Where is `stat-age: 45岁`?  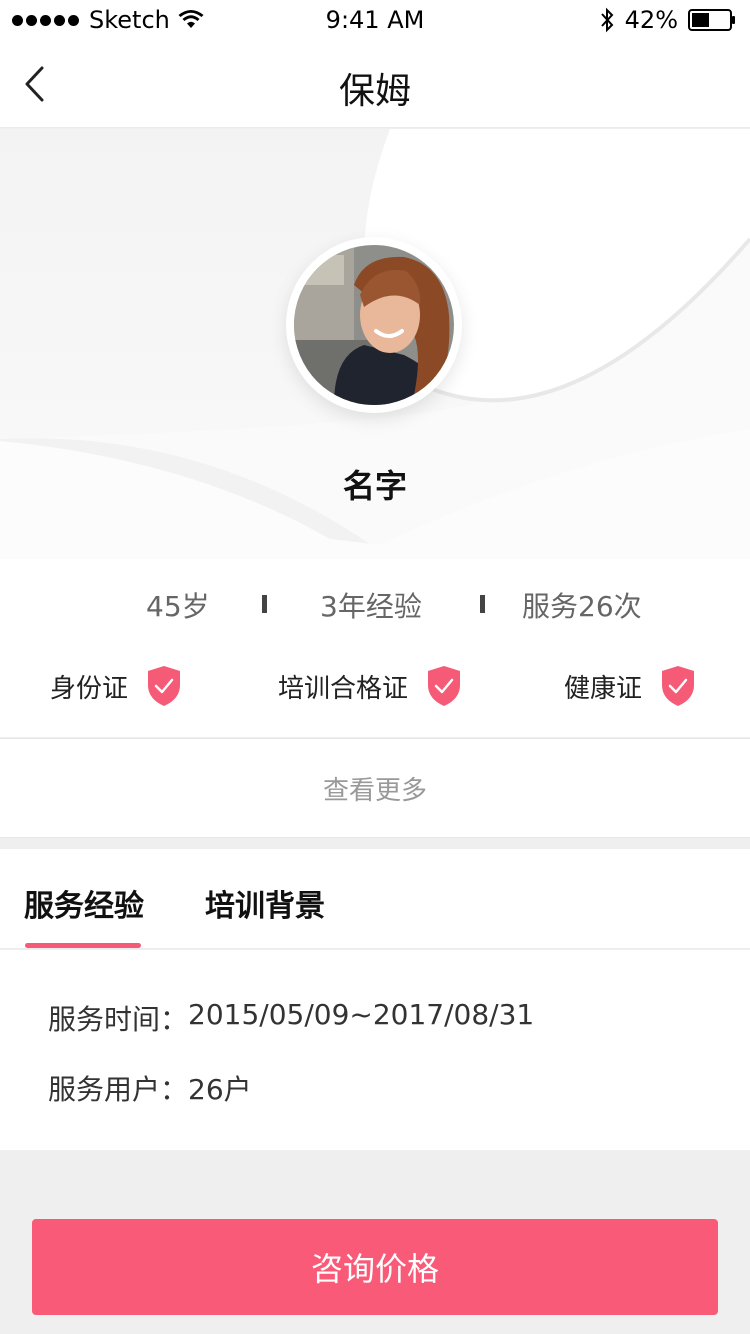 stat-age: 45岁 is located at coordinates (178, 606).